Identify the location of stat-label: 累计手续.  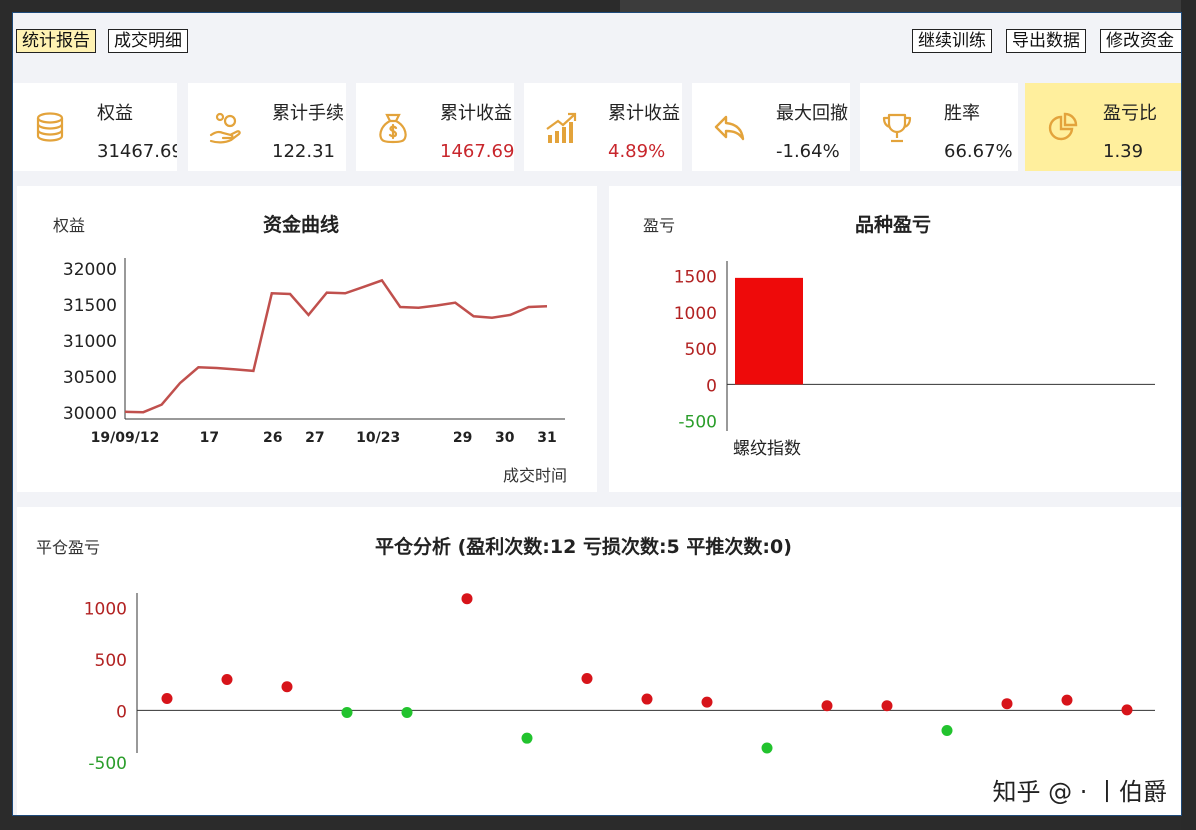
(308, 113).